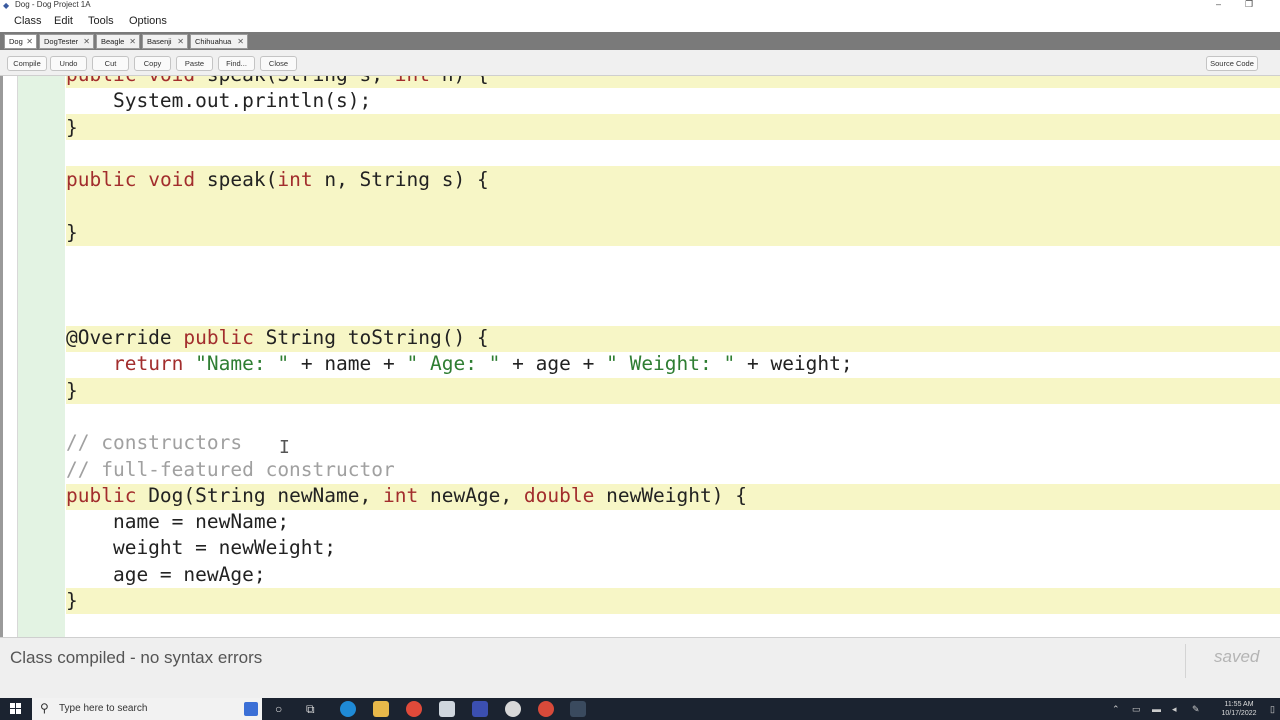 Image resolution: width=1280 pixels, height=720 pixels. What do you see at coordinates (1239, 713) in the screenshot?
I see `clock-date: 10/17/2022` at bounding box center [1239, 713].